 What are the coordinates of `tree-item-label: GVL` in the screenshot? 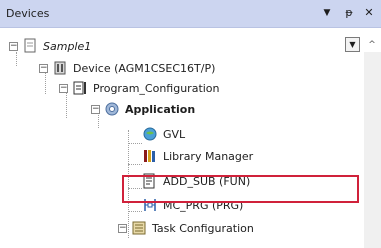 It's located at (174, 134).